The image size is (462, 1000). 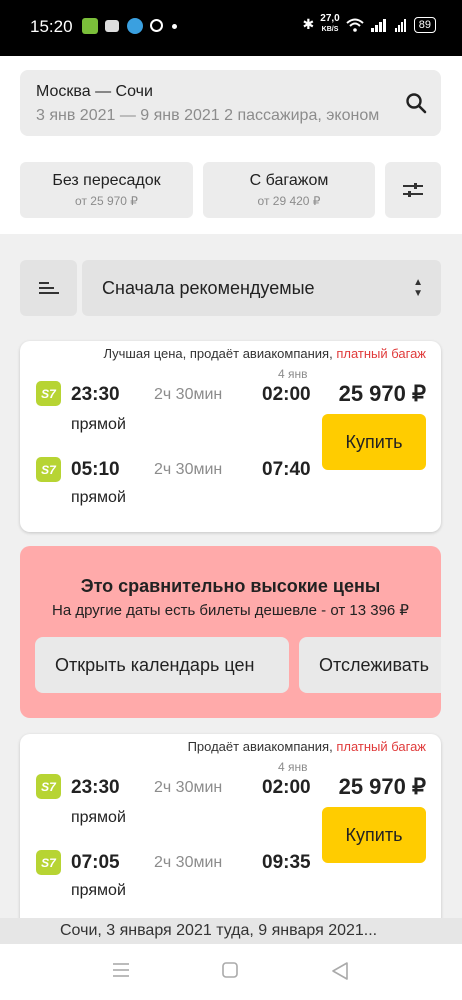 I want to click on signal-icon, so click(x=378, y=25).